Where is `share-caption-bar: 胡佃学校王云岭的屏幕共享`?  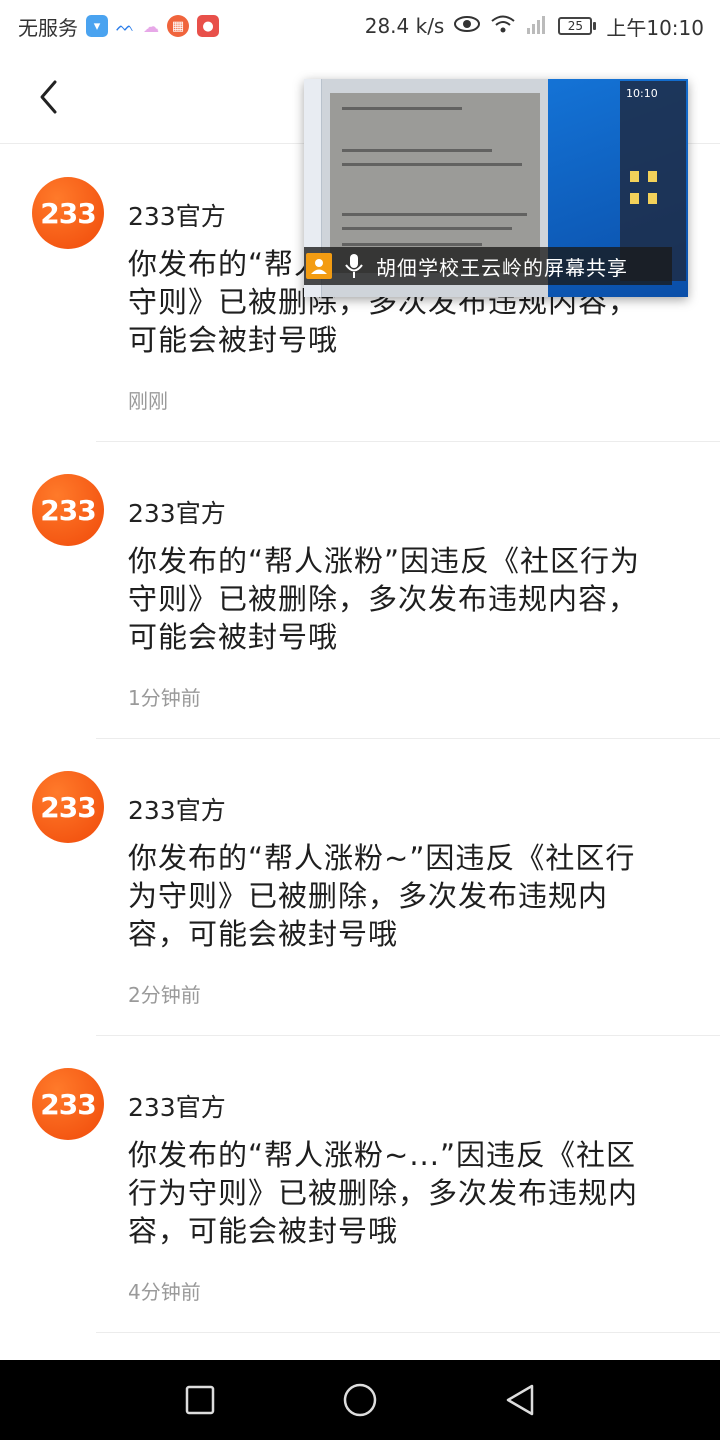
share-caption-bar: 胡佃学校王云岭的屏幕共享 is located at coordinates (488, 266).